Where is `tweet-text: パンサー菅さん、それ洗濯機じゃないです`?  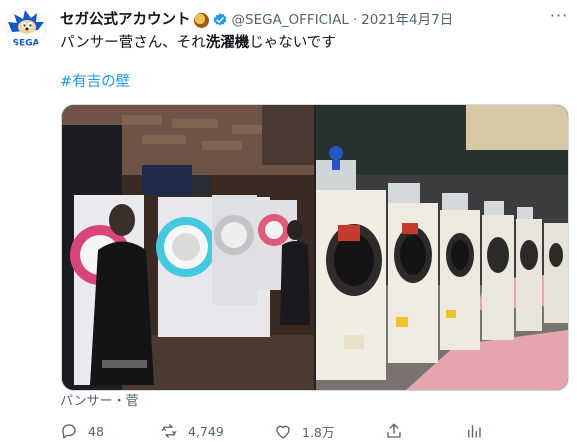 tweet-text: パンサー菅さん、それ洗濯機じゃないです is located at coordinates (198, 43).